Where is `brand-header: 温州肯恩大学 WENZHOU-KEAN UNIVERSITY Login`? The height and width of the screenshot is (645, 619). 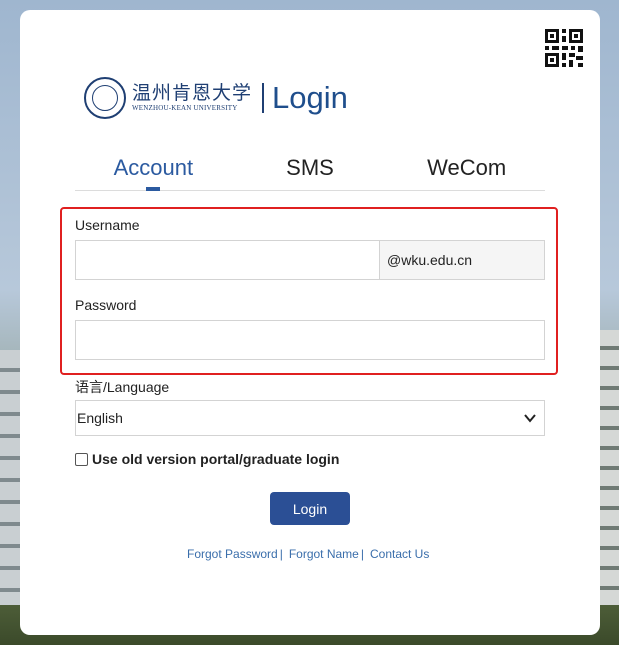 brand-header: 温州肯恩大学 WENZHOU-KEAN UNIVERSITY Login is located at coordinates (216, 98).